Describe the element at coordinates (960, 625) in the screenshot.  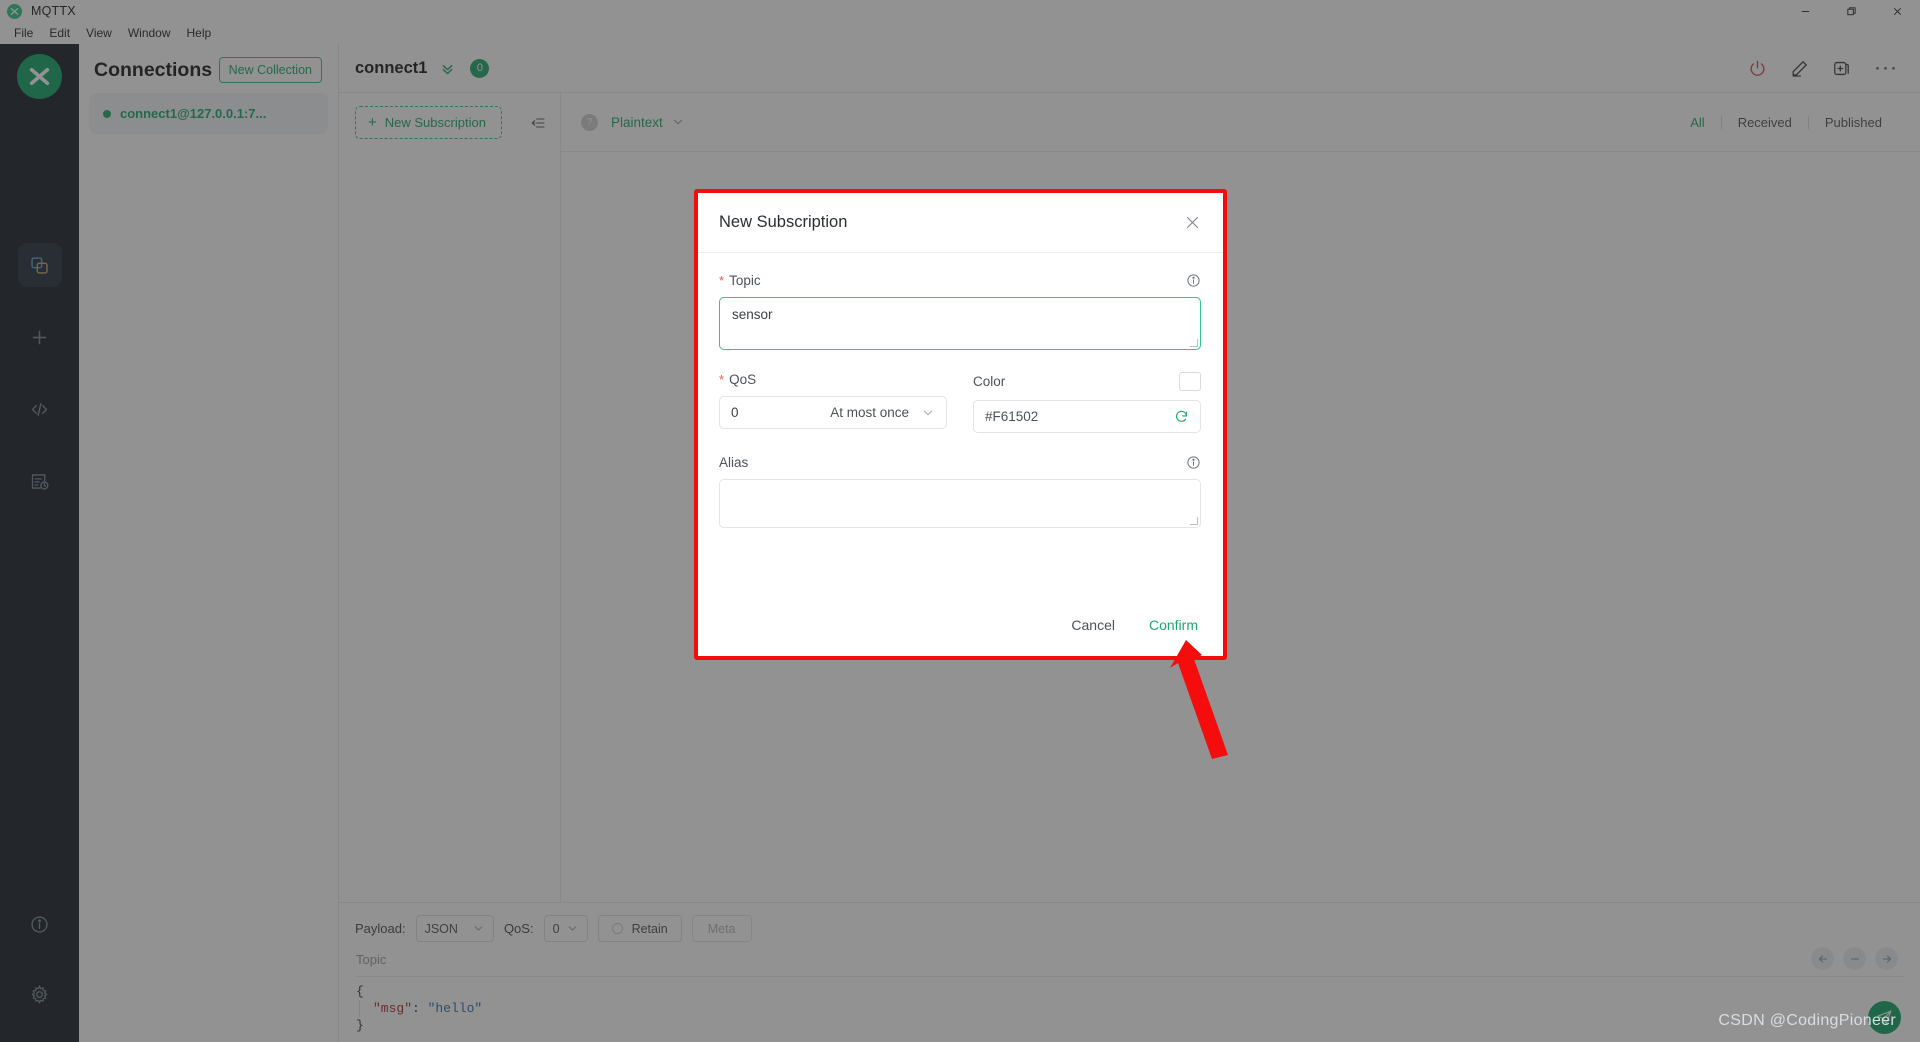
I see `dialog-footer: Cancel Confirm` at that location.